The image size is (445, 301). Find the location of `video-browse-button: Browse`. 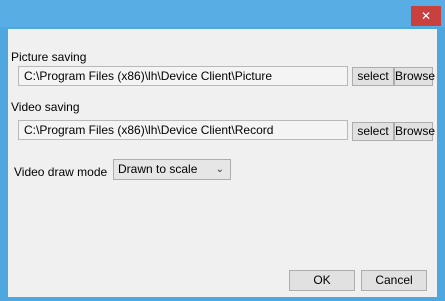

video-browse-button: Browse is located at coordinates (414, 131).